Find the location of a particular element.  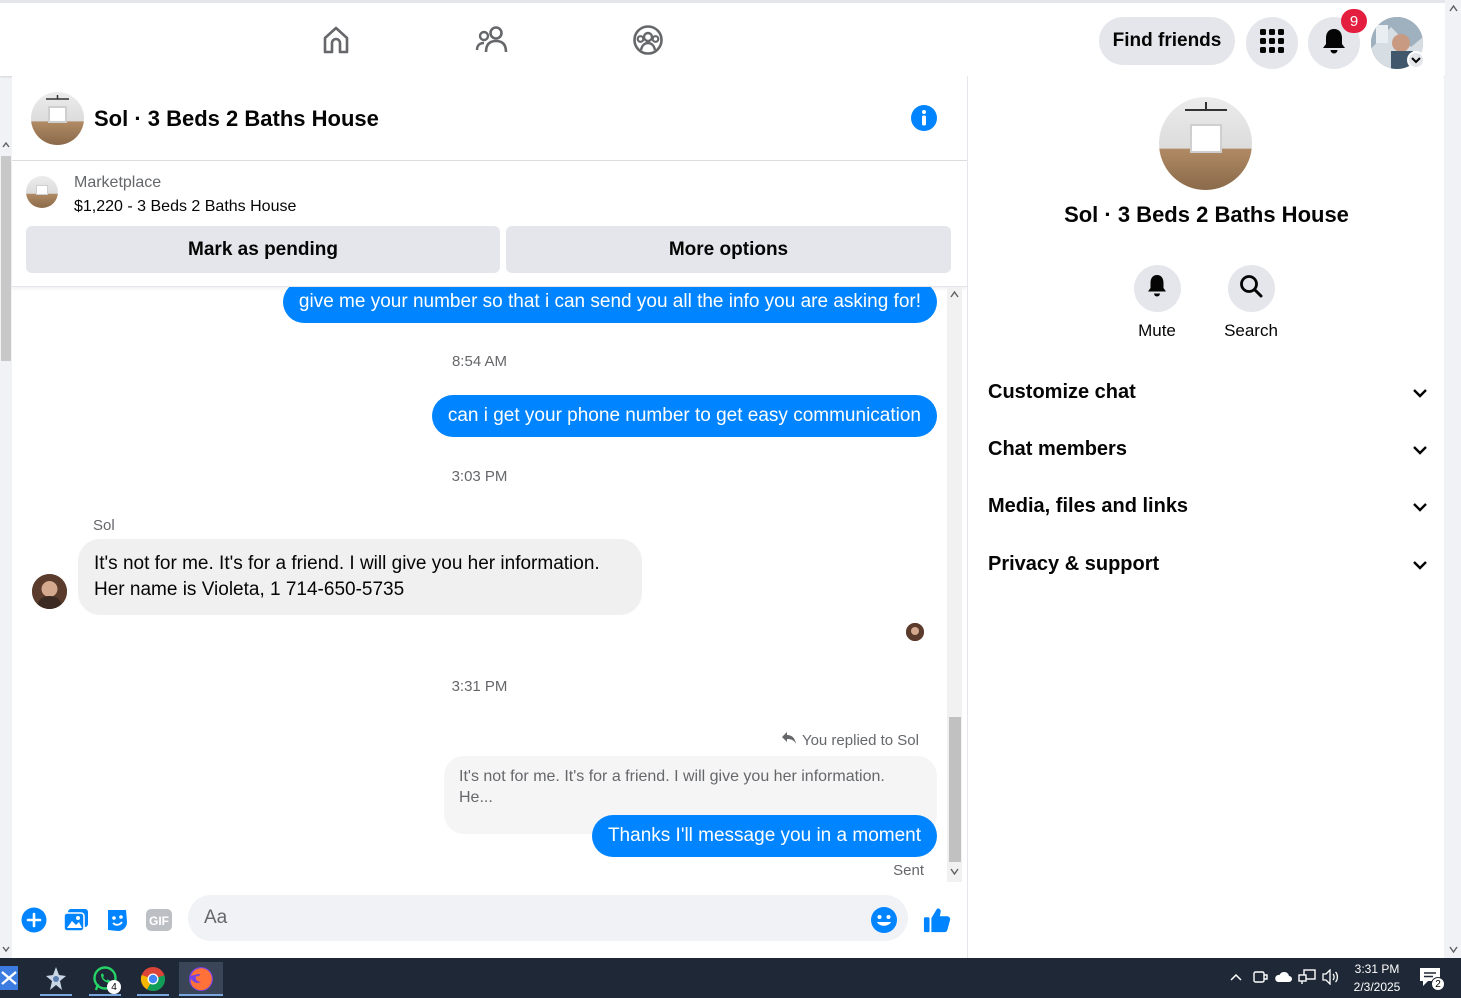

clock-date: 2/3/2025 is located at coordinates (1377, 987).